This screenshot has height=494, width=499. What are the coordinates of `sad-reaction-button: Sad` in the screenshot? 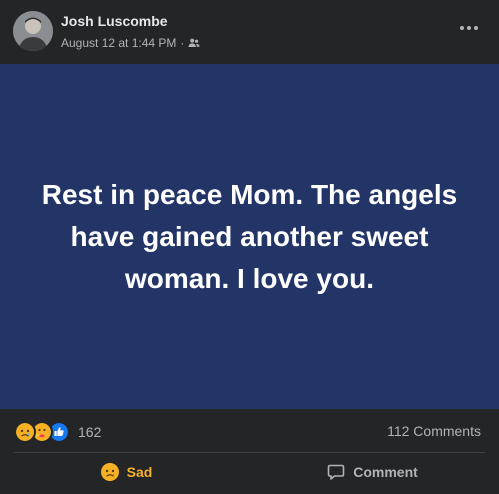 It's located at (126, 472).